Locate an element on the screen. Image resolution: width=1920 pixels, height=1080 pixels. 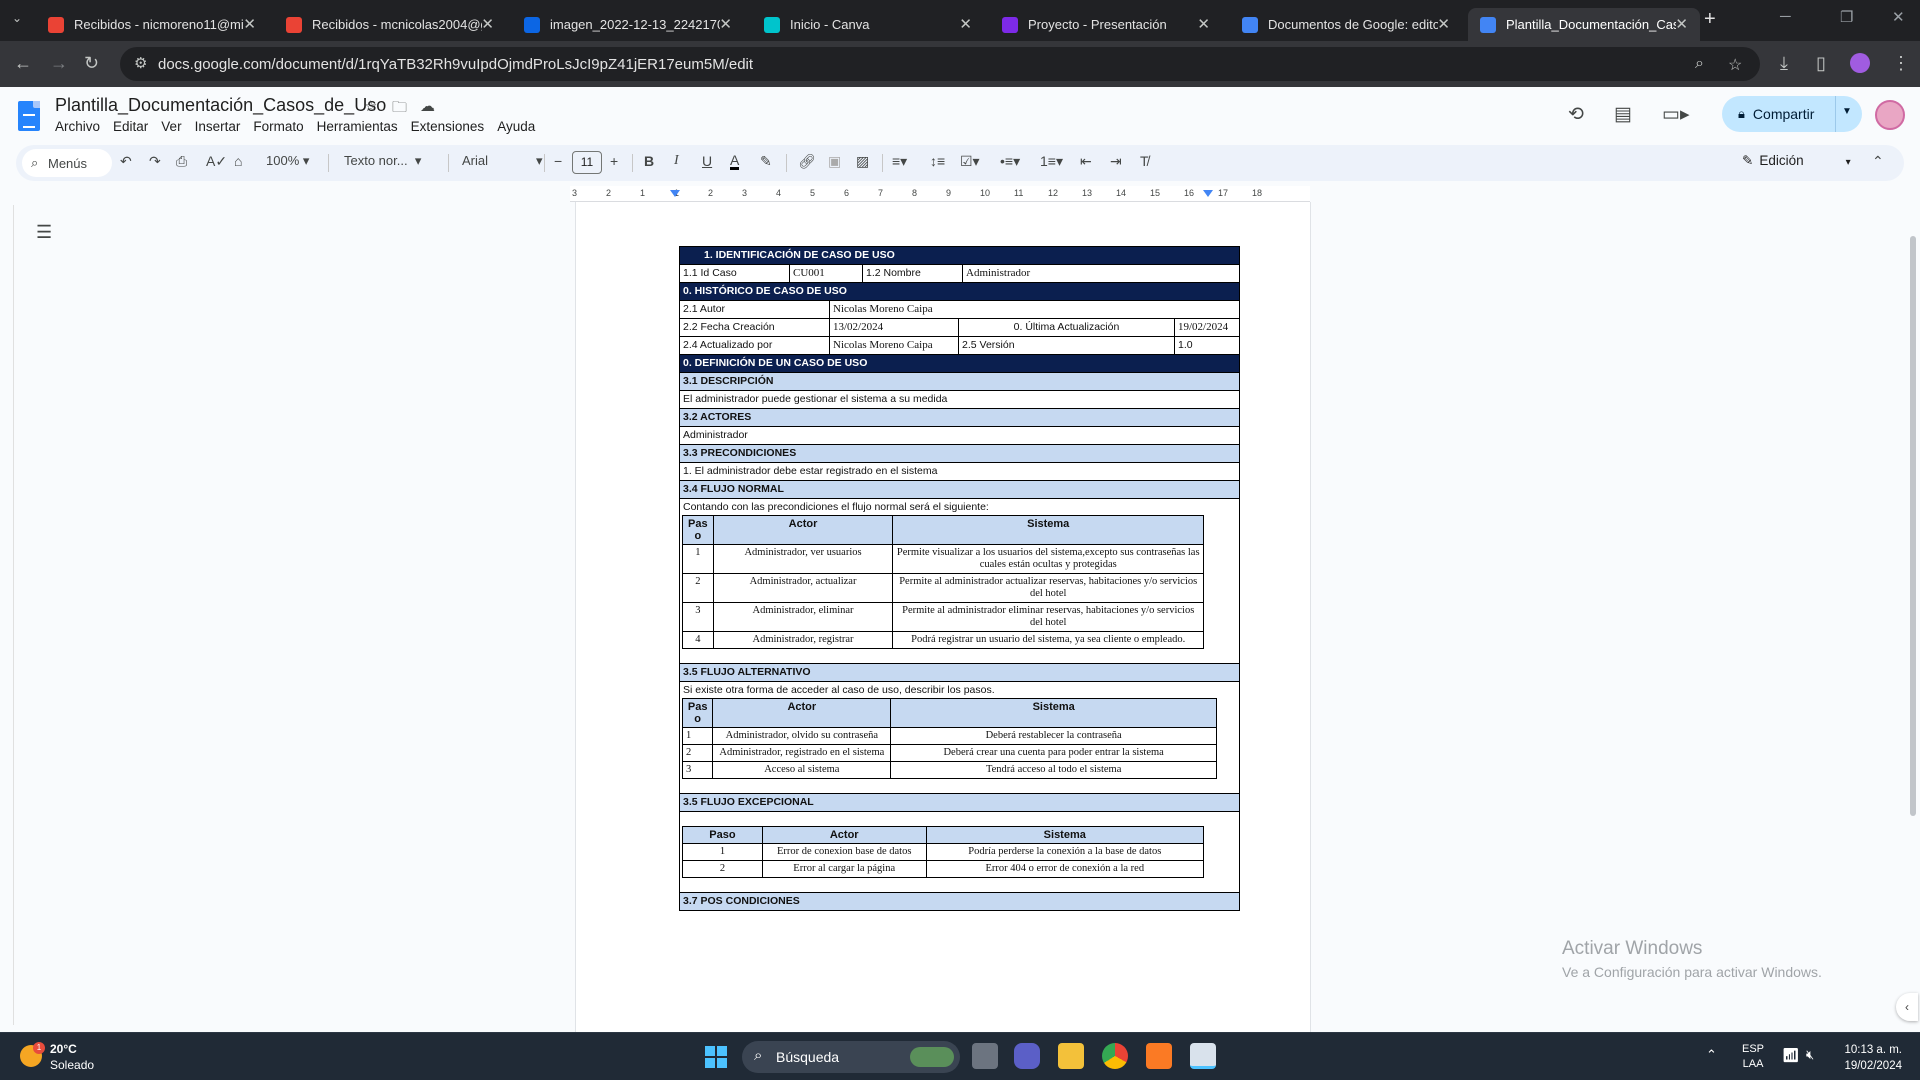
tab-search-icon: ⌄ is located at coordinates (17, 18).